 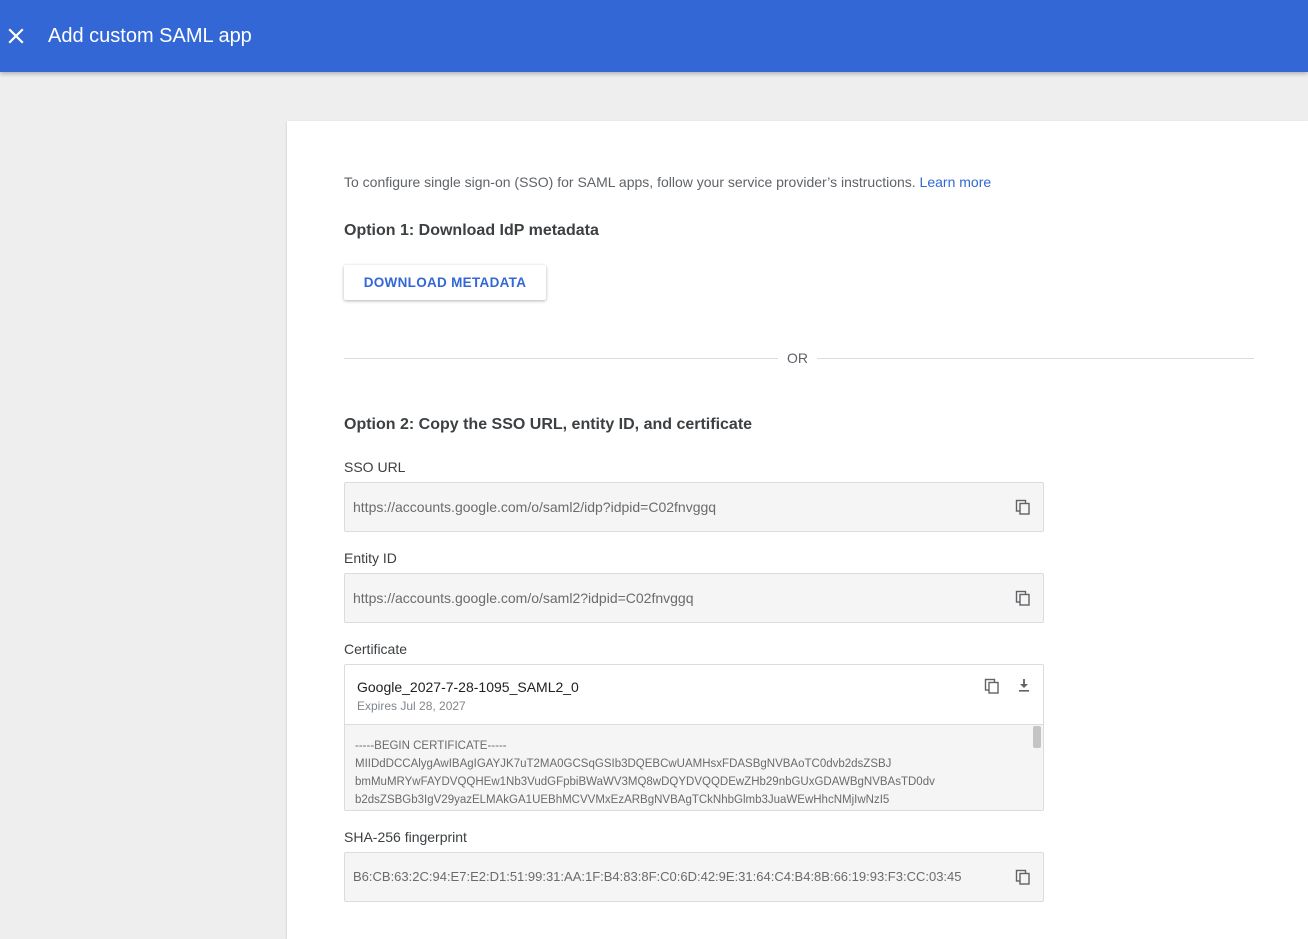 I want to click on learn-more-link: Learn more, so click(x=956, y=182).